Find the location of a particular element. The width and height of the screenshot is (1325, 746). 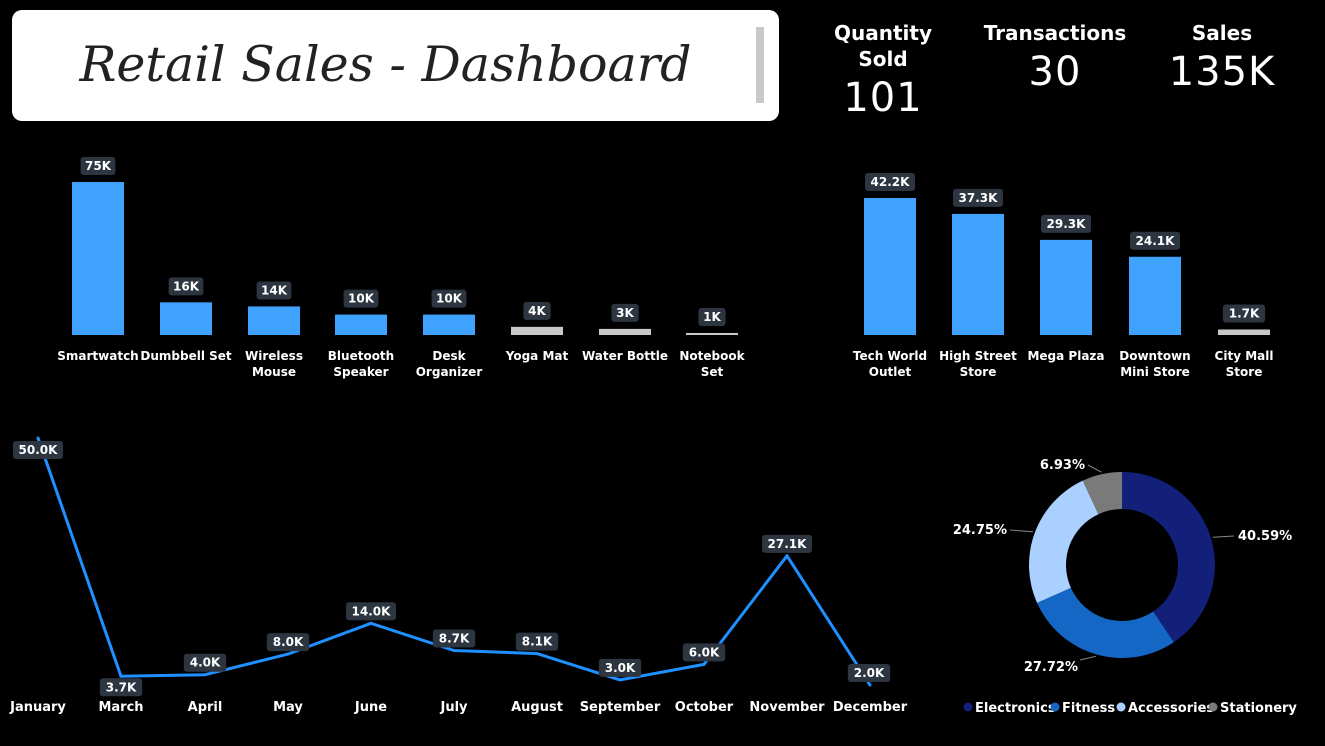

month-label: October is located at coordinates (704, 707).